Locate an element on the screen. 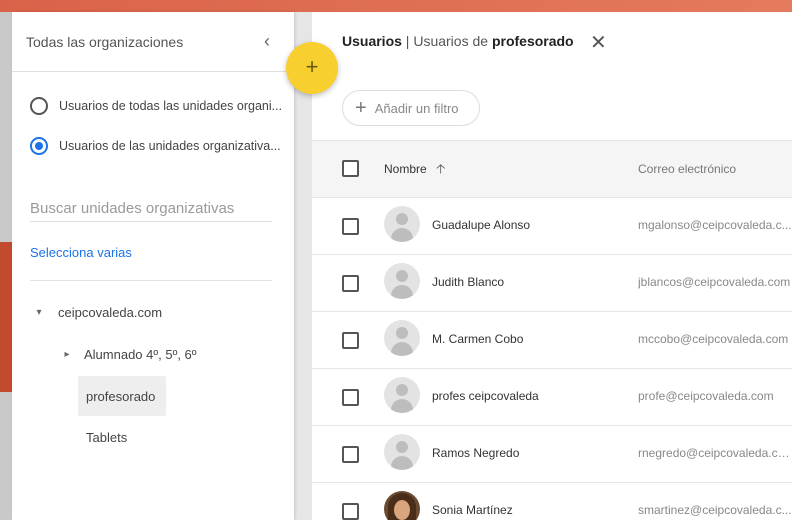 Image resolution: width=792 pixels, height=520 pixels. chevron-left-icon: ‹ is located at coordinates (267, 41).